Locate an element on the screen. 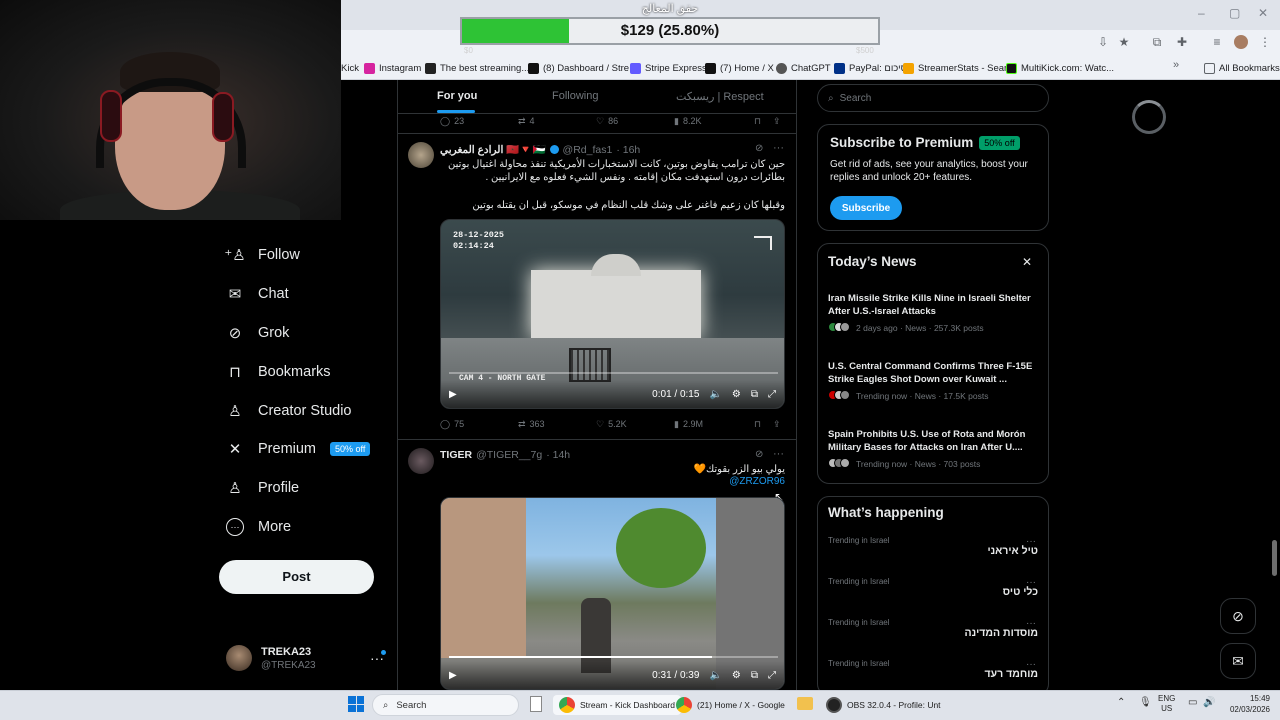 The width and height of the screenshot is (1280, 720). microphone-icon: 🎙 is located at coordinates (1145, 702).